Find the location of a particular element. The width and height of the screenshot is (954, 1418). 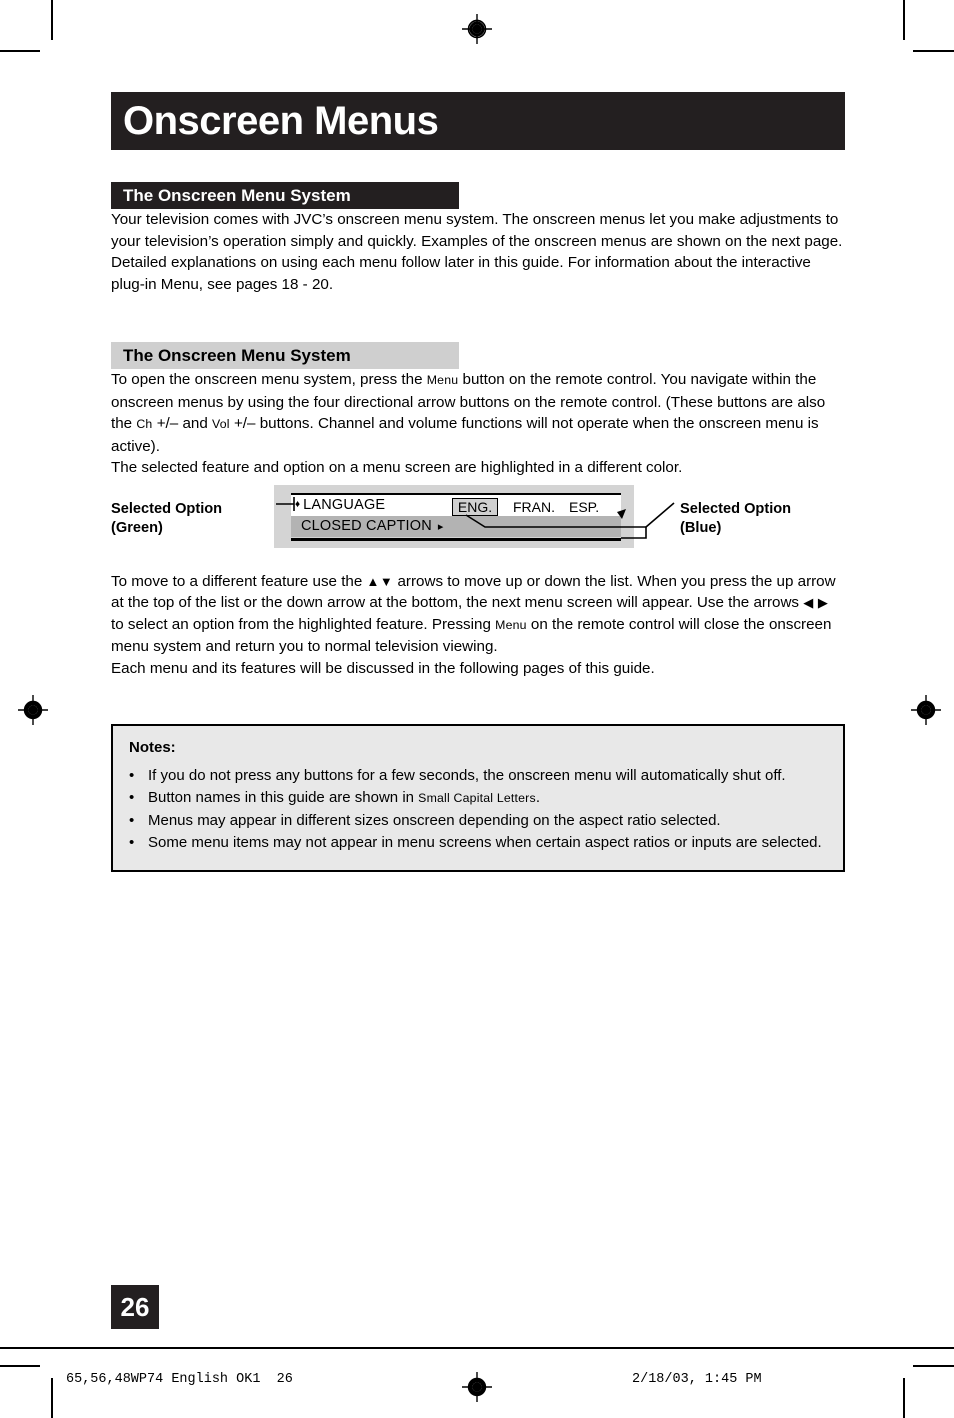

move-para-text-1: To move to a different feature use the is located at coordinates (239, 581).